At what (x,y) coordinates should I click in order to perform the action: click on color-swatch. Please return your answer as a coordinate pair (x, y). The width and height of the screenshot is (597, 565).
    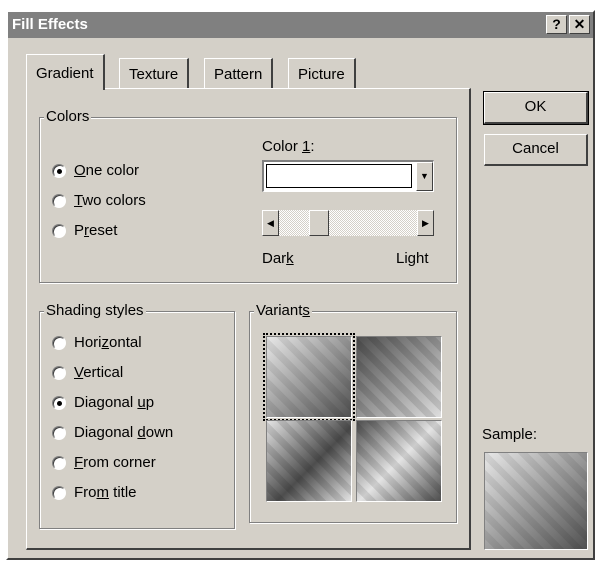
    Looking at the image, I should click on (339, 176).